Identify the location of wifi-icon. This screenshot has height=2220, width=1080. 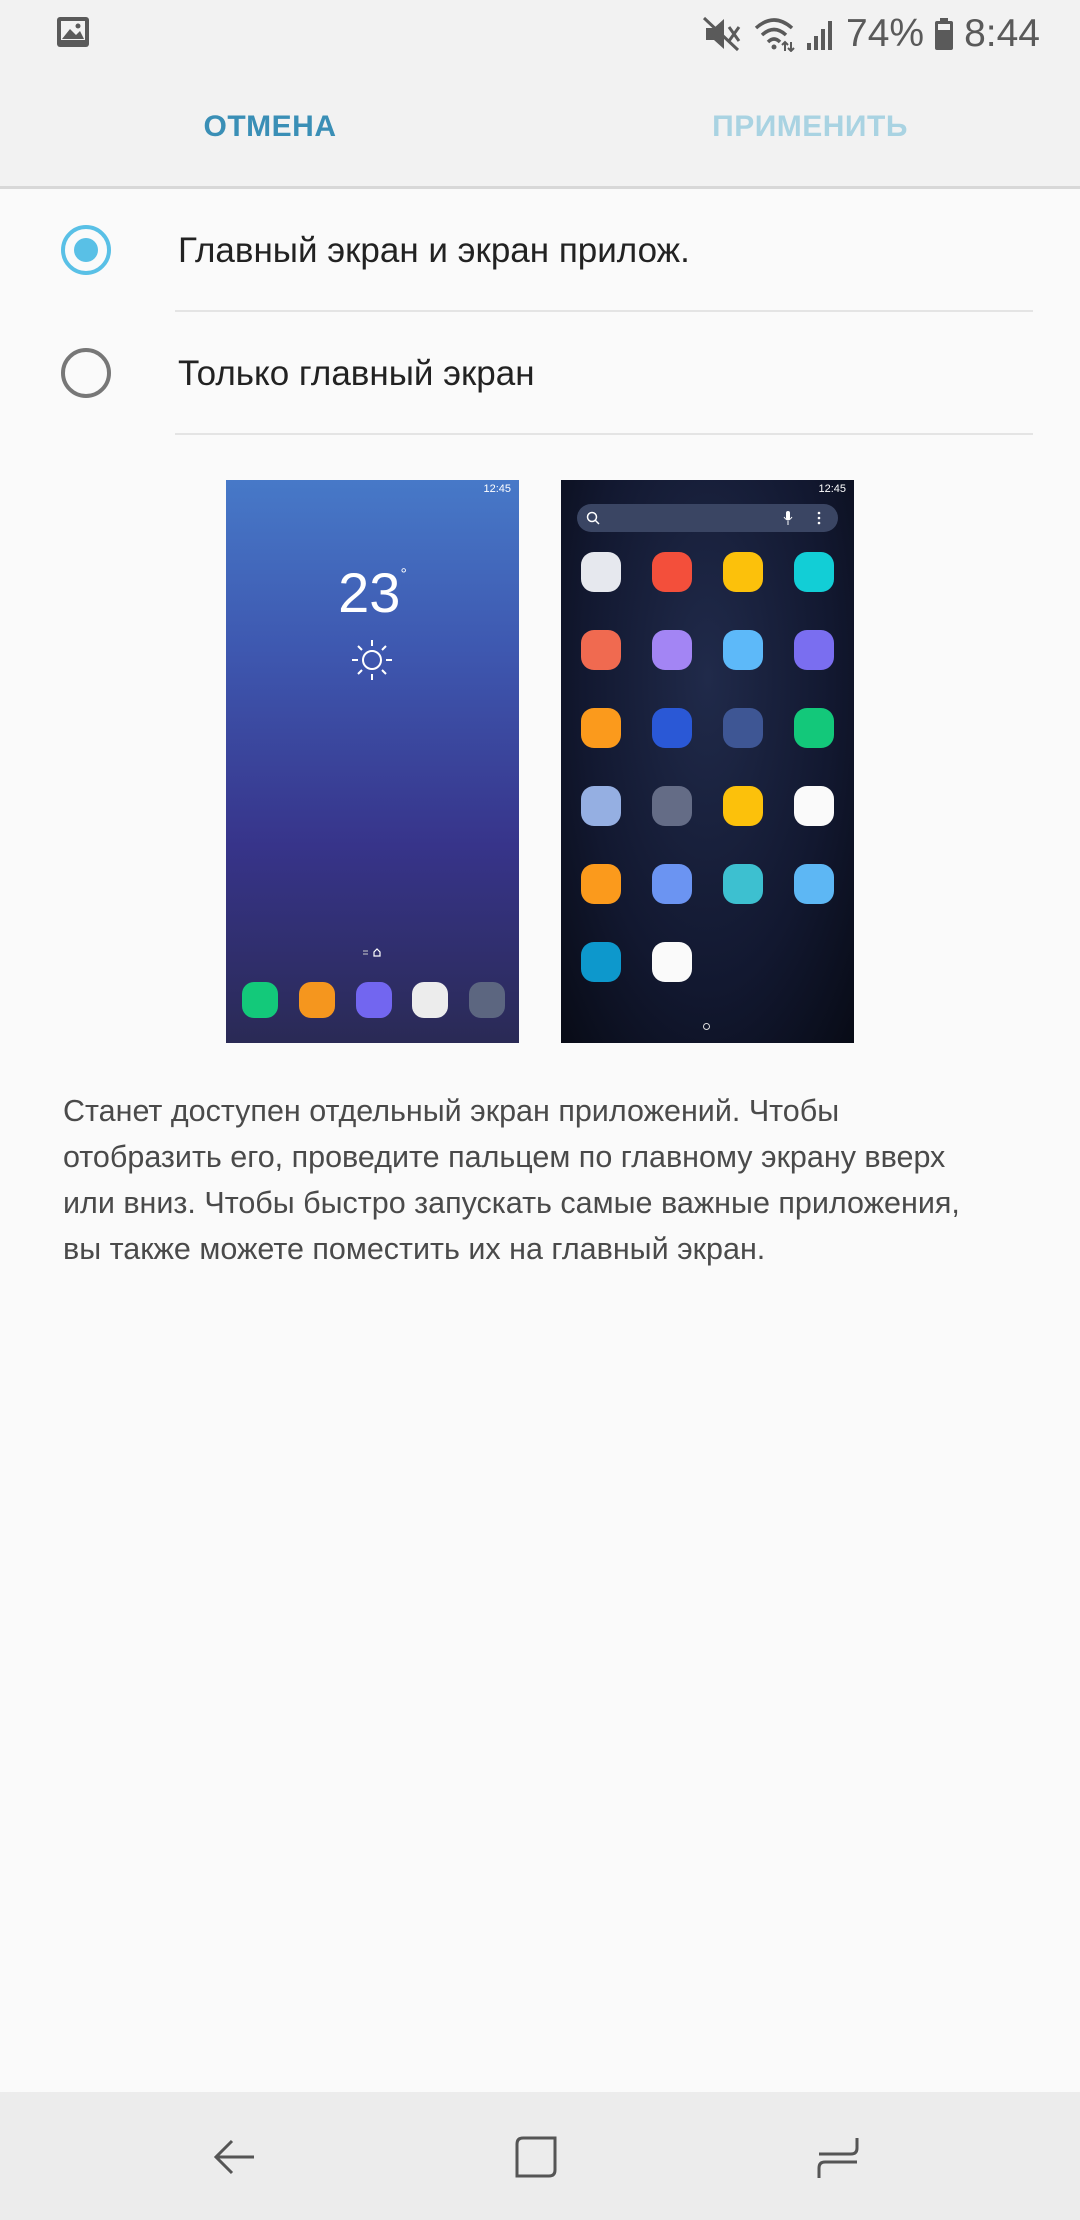
(774, 35).